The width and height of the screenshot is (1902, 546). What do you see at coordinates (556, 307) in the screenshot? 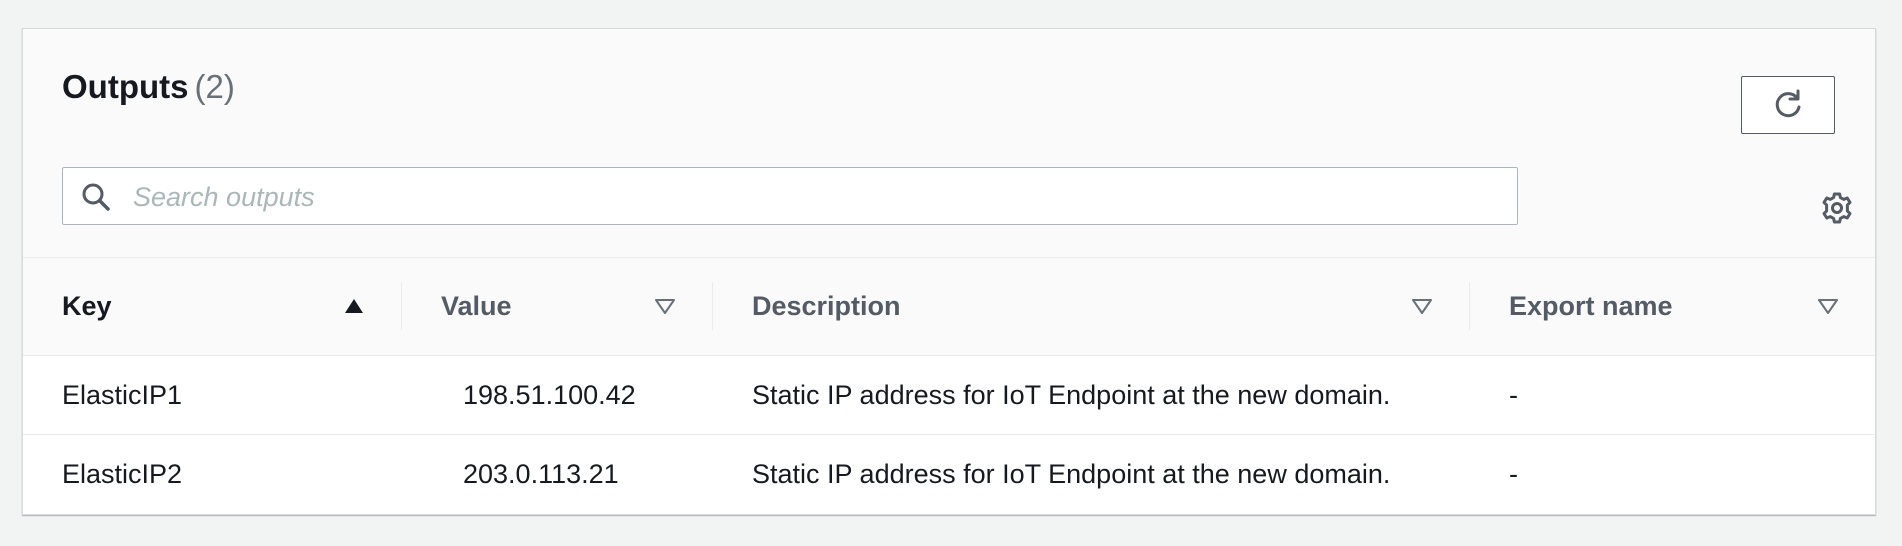
I see `column-header-value: Value` at bounding box center [556, 307].